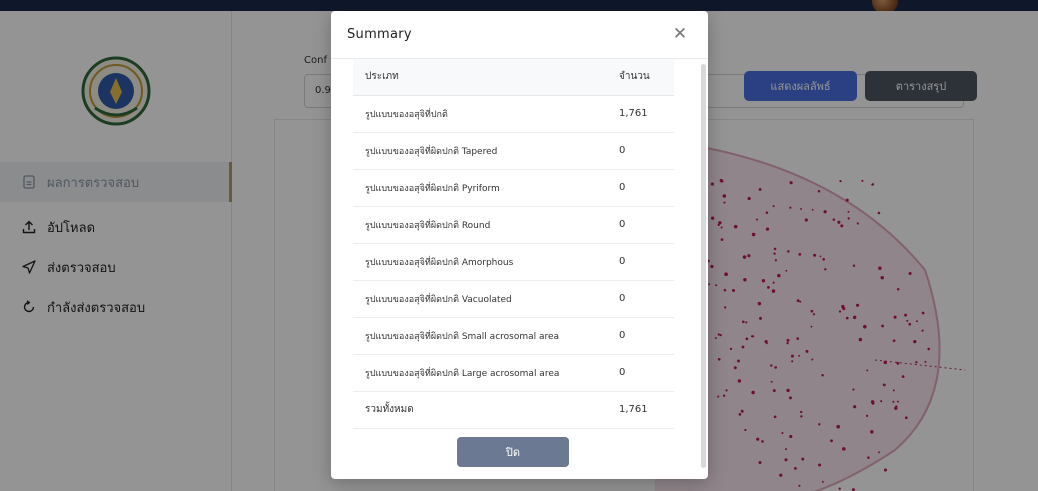  What do you see at coordinates (480, 114) in the screenshot?
I see `row-type: รูปแบบของอสุจิที่ปกติ` at bounding box center [480, 114].